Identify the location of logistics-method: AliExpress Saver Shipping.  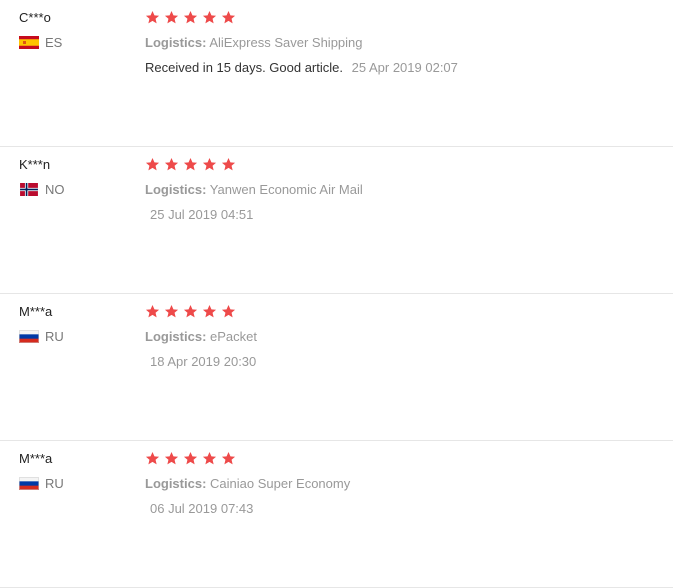
(286, 42).